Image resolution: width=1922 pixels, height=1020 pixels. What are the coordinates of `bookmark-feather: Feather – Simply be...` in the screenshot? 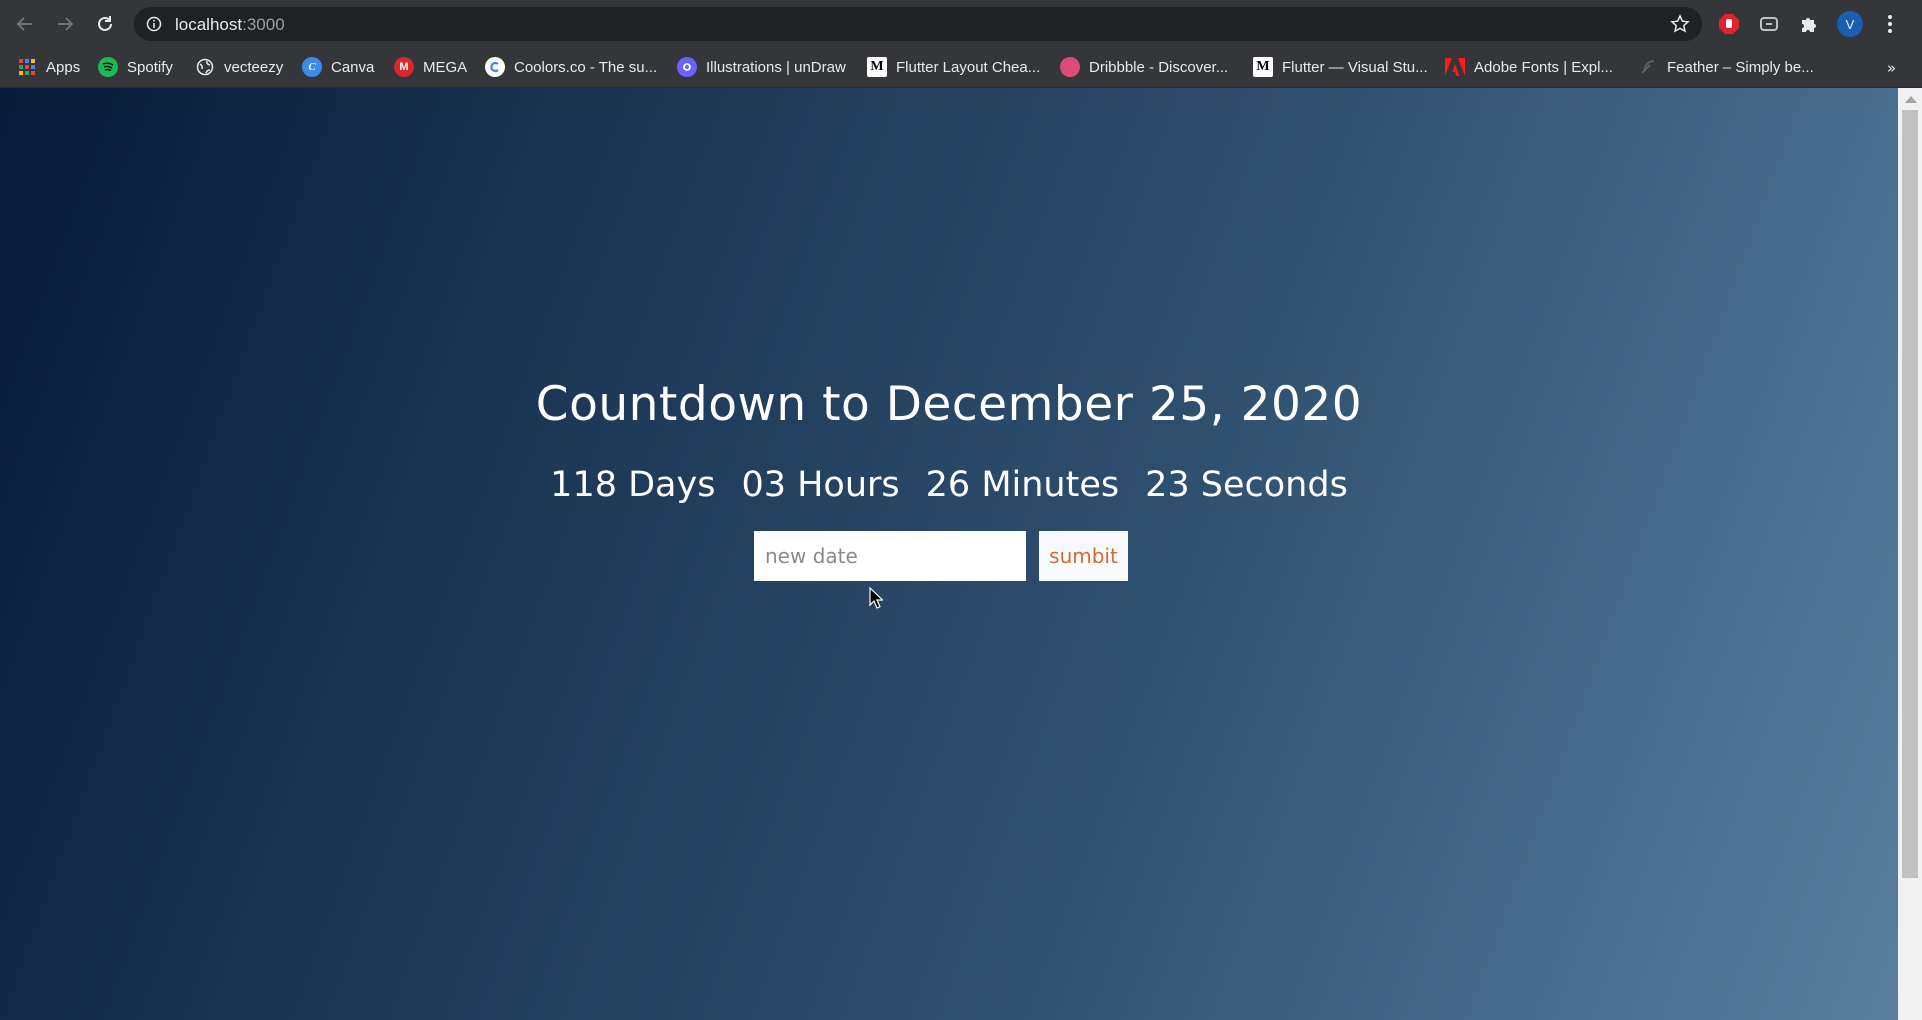 It's located at (1726, 67).